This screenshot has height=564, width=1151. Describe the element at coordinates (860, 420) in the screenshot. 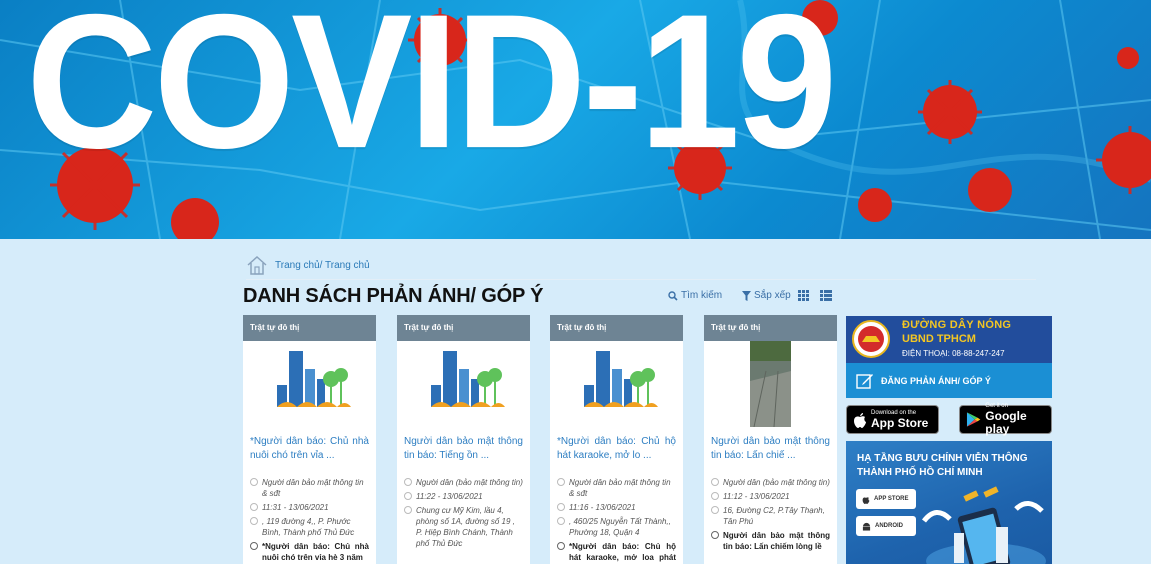

I see `apple-icon` at that location.